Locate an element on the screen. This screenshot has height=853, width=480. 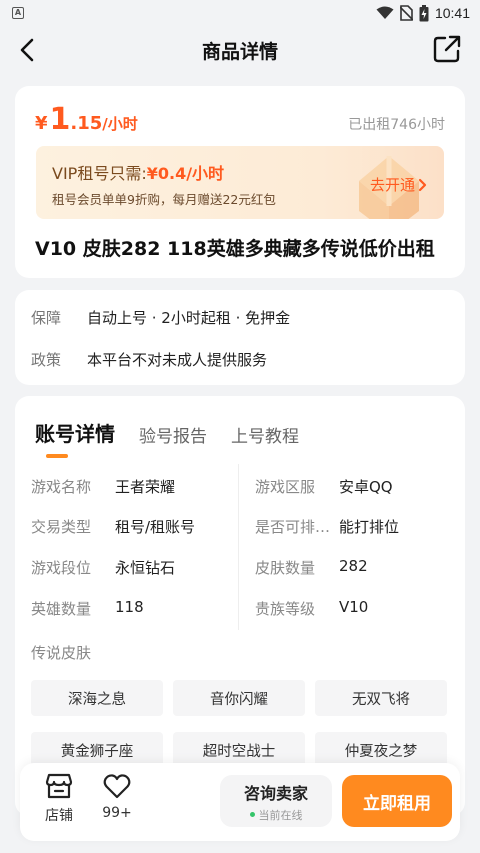
detail-ranked-allowed: 是否可排… 能打排位 is located at coordinates (327, 526).